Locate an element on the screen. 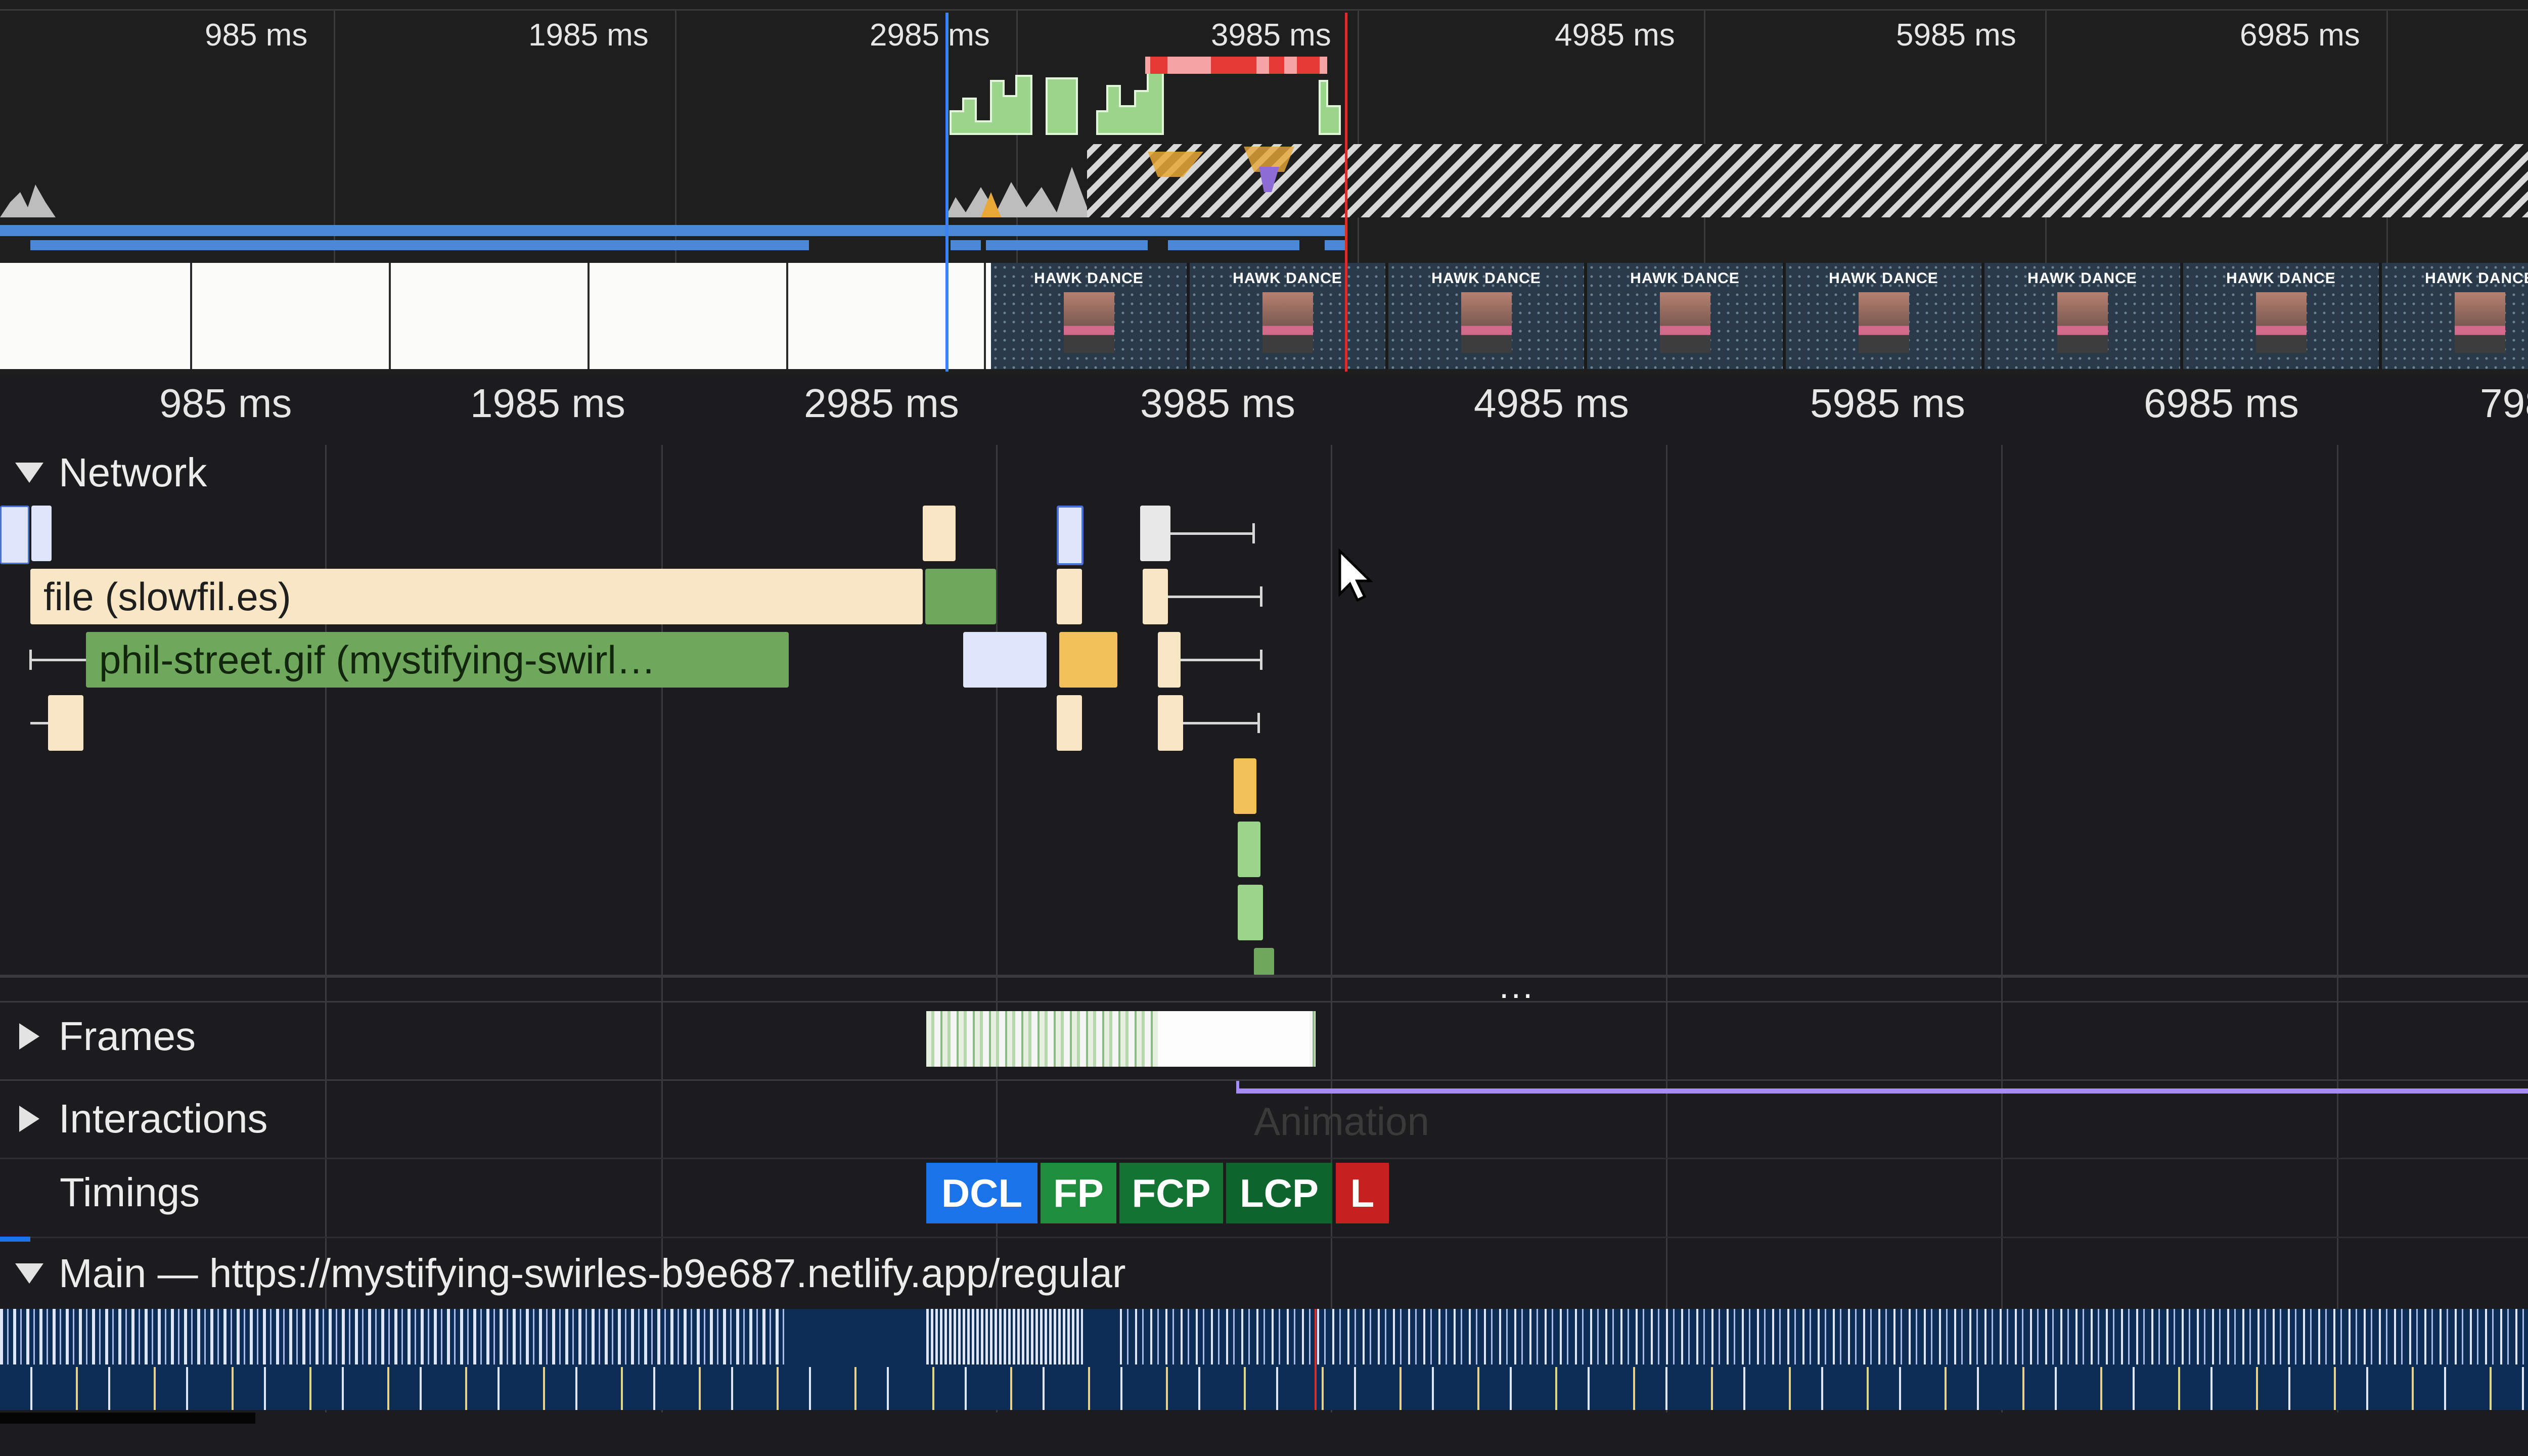  fcp-marker: FCP is located at coordinates (1171, 1193).